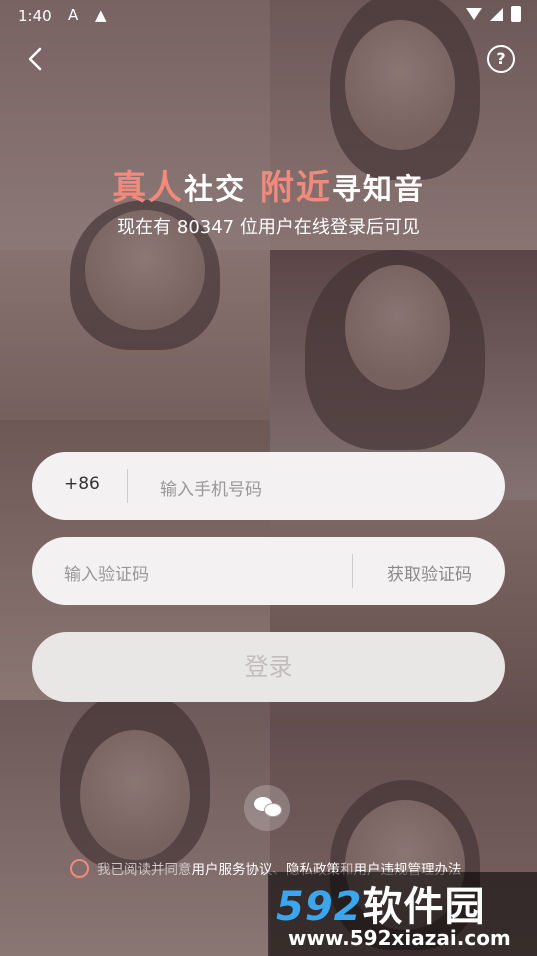 The image size is (537, 956). I want to click on help-button: ?, so click(501, 59).